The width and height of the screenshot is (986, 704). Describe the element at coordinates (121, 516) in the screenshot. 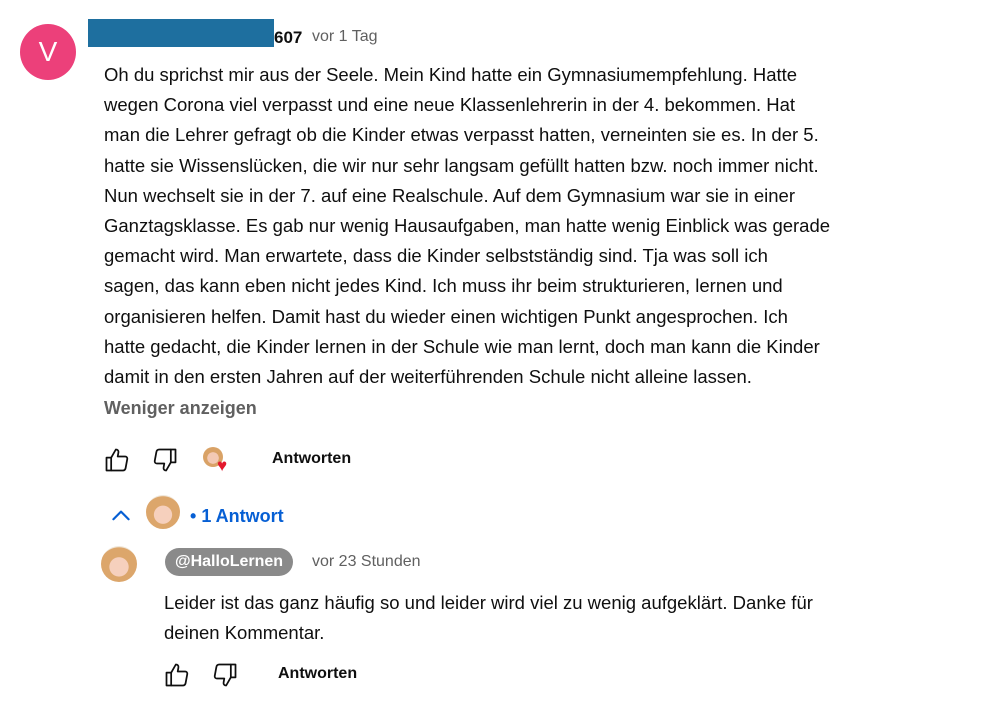

I see `chevron-up-icon` at that location.